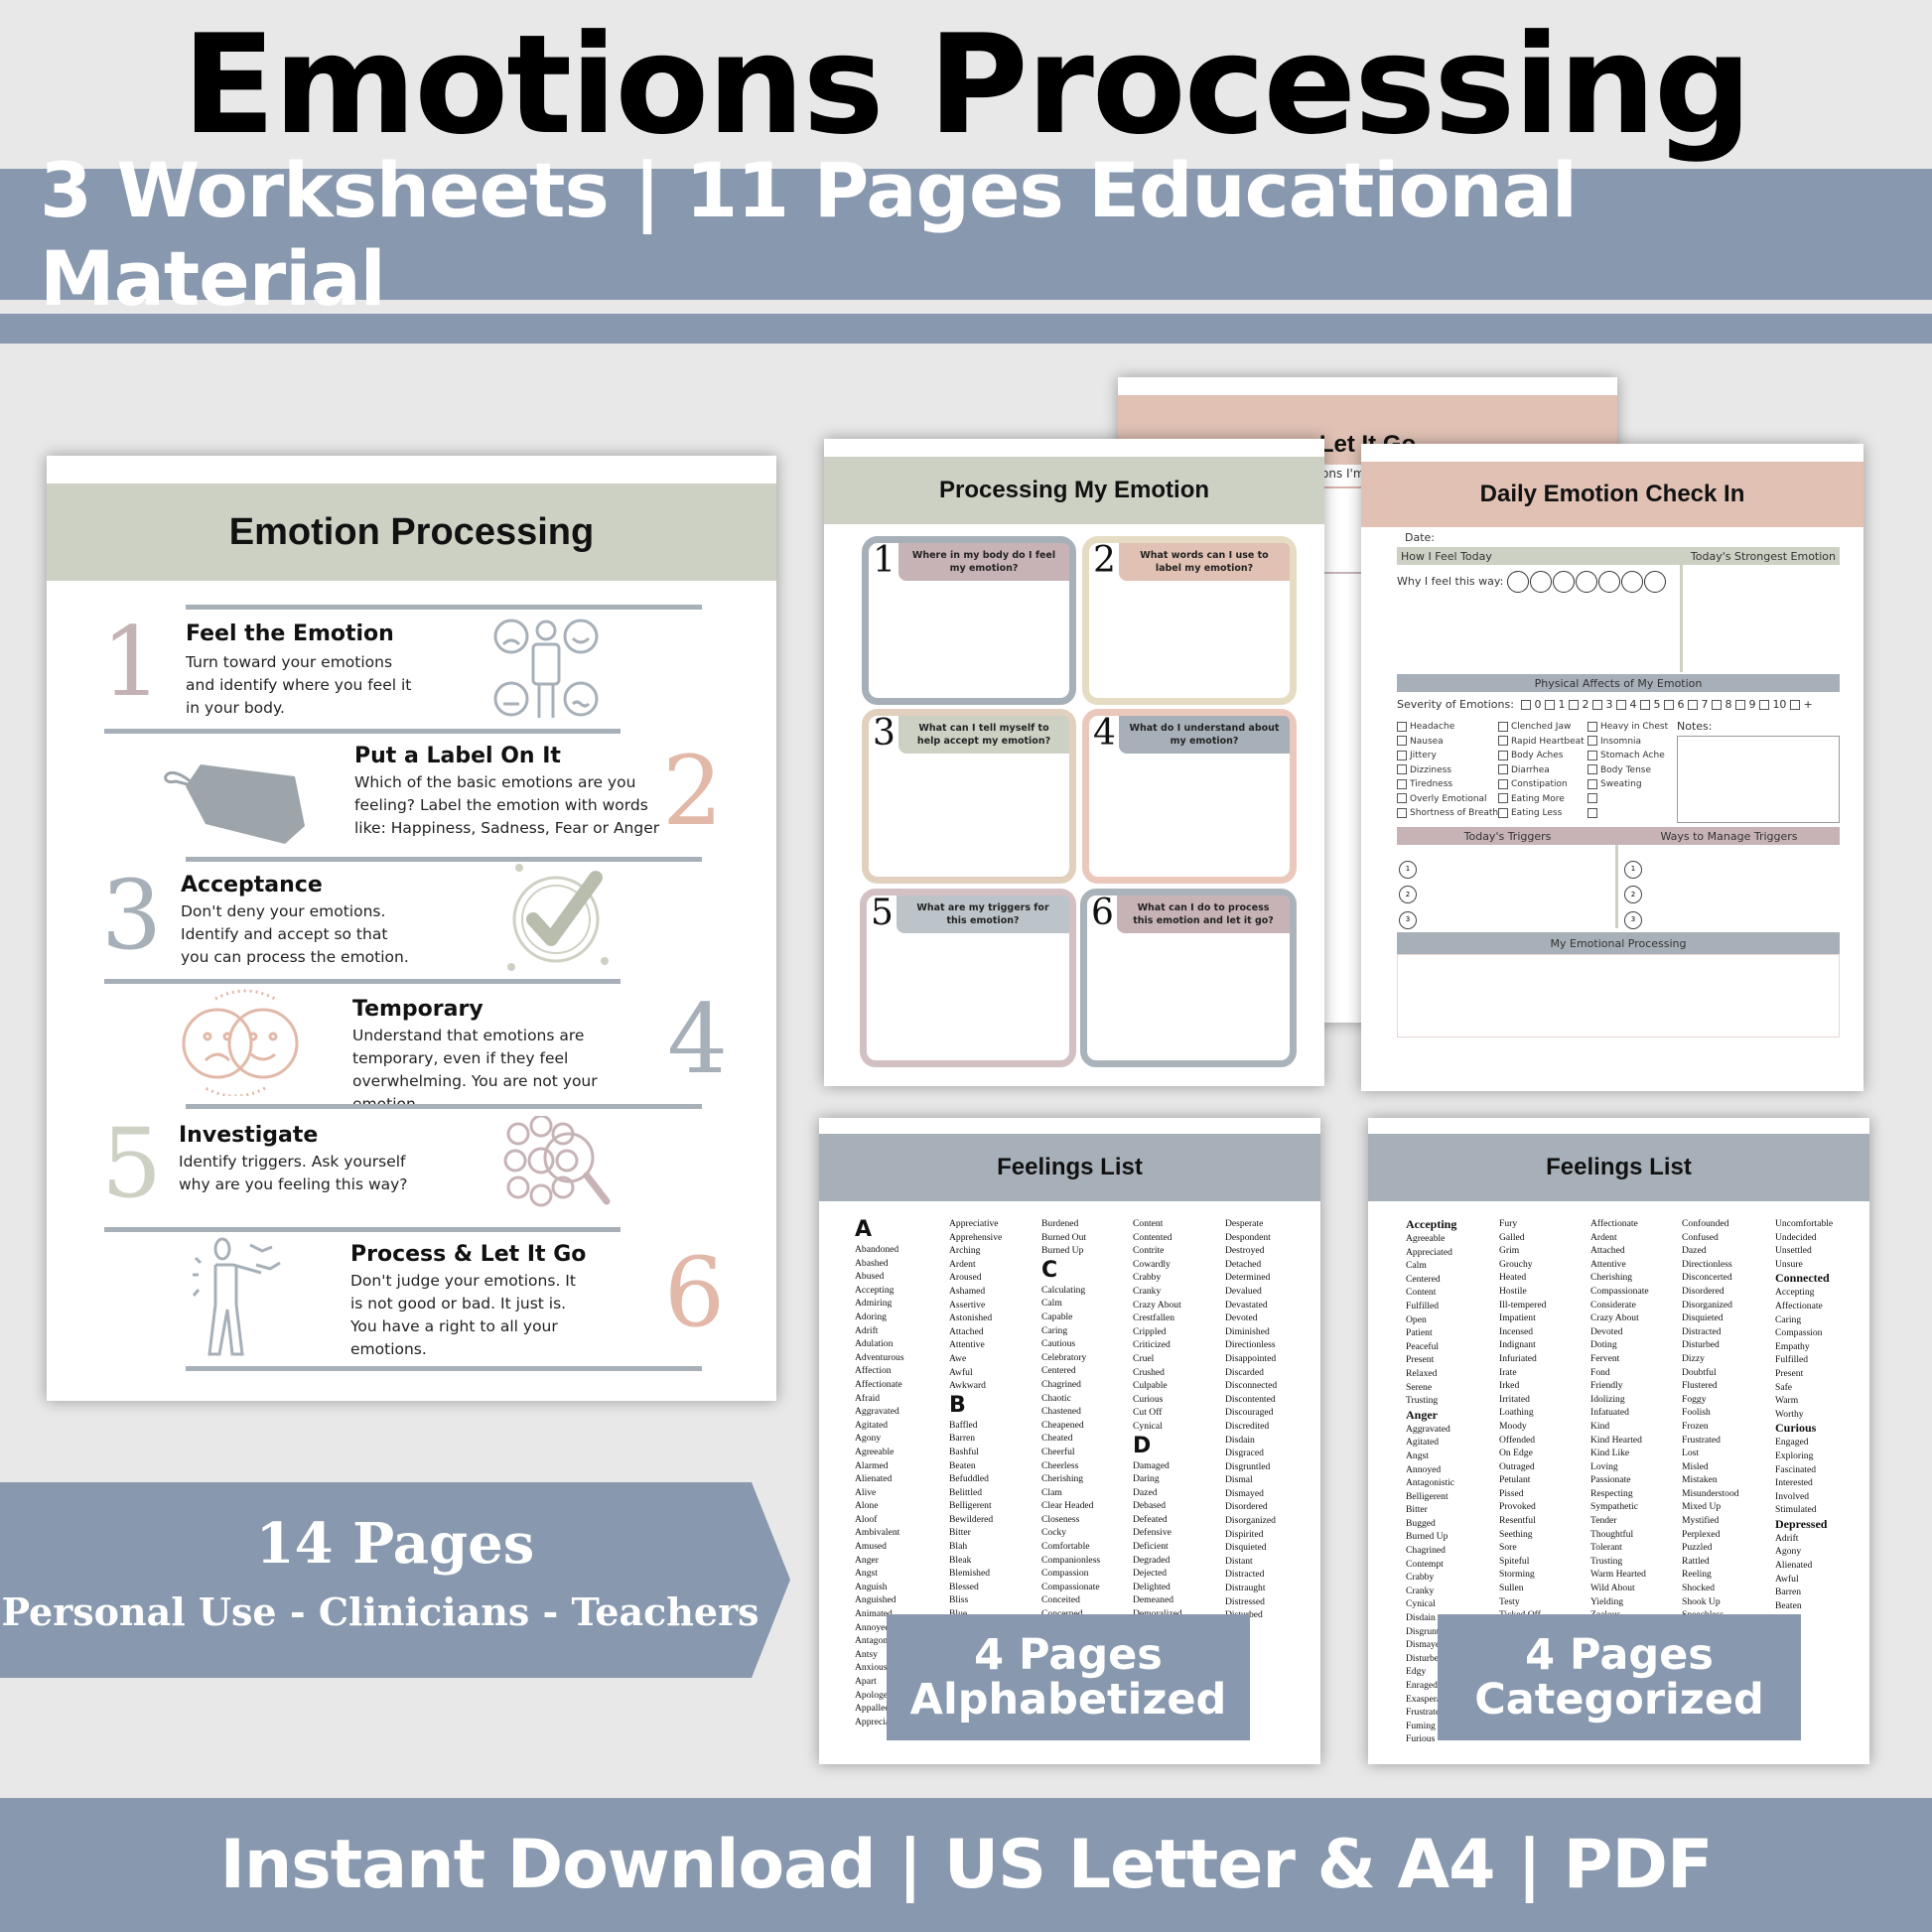 This screenshot has height=1932, width=1932. What do you see at coordinates (1627, 743) in the screenshot?
I see `symptom-item: Insomnia` at bounding box center [1627, 743].